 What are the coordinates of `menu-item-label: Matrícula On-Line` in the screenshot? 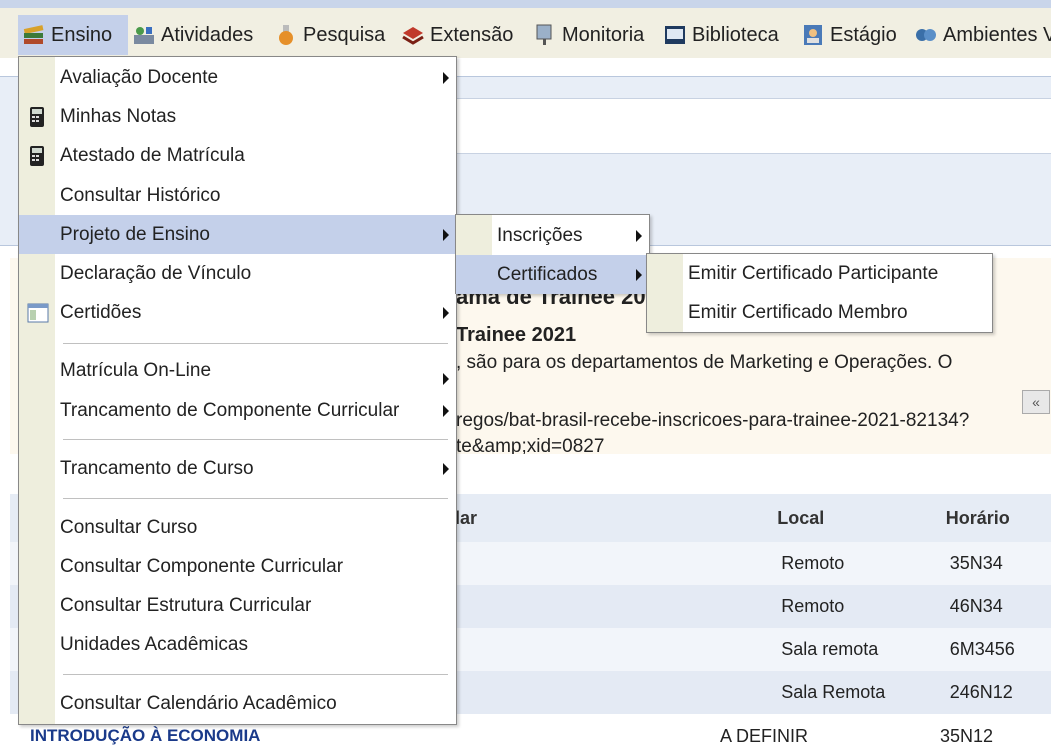 It's located at (136, 370).